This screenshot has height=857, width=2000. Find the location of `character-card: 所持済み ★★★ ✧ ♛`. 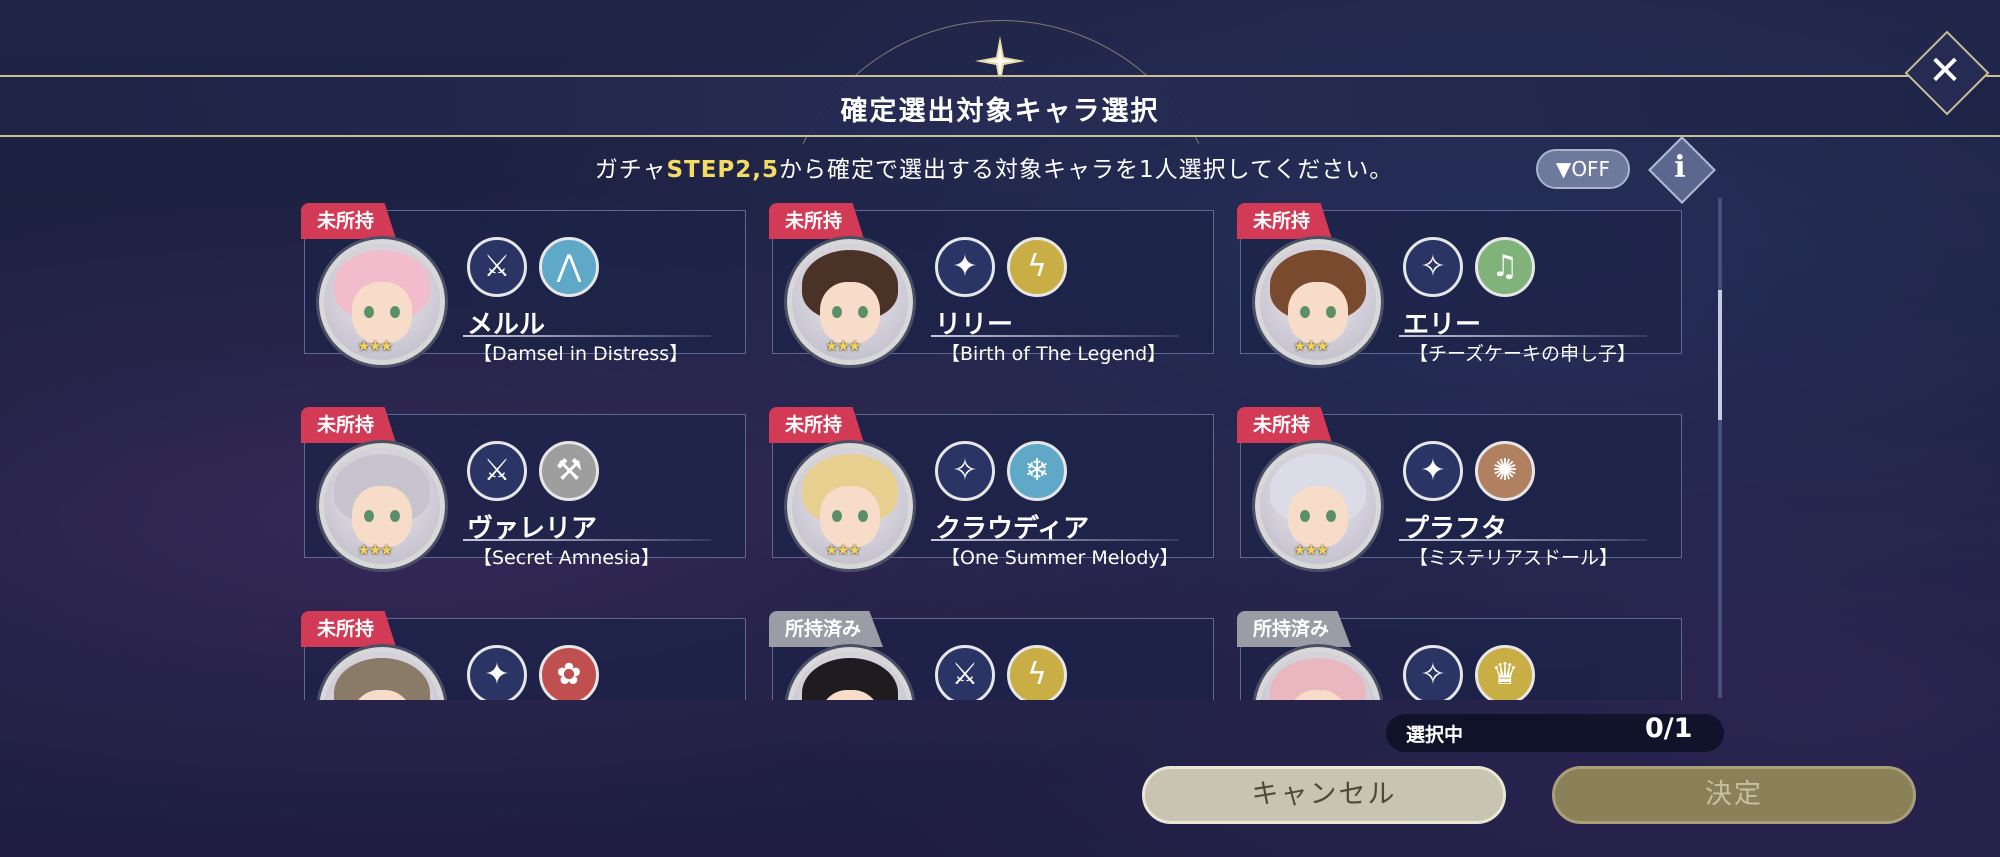

character-card: 所持済み ★★★ ✧ ♛ is located at coordinates (1459, 655).